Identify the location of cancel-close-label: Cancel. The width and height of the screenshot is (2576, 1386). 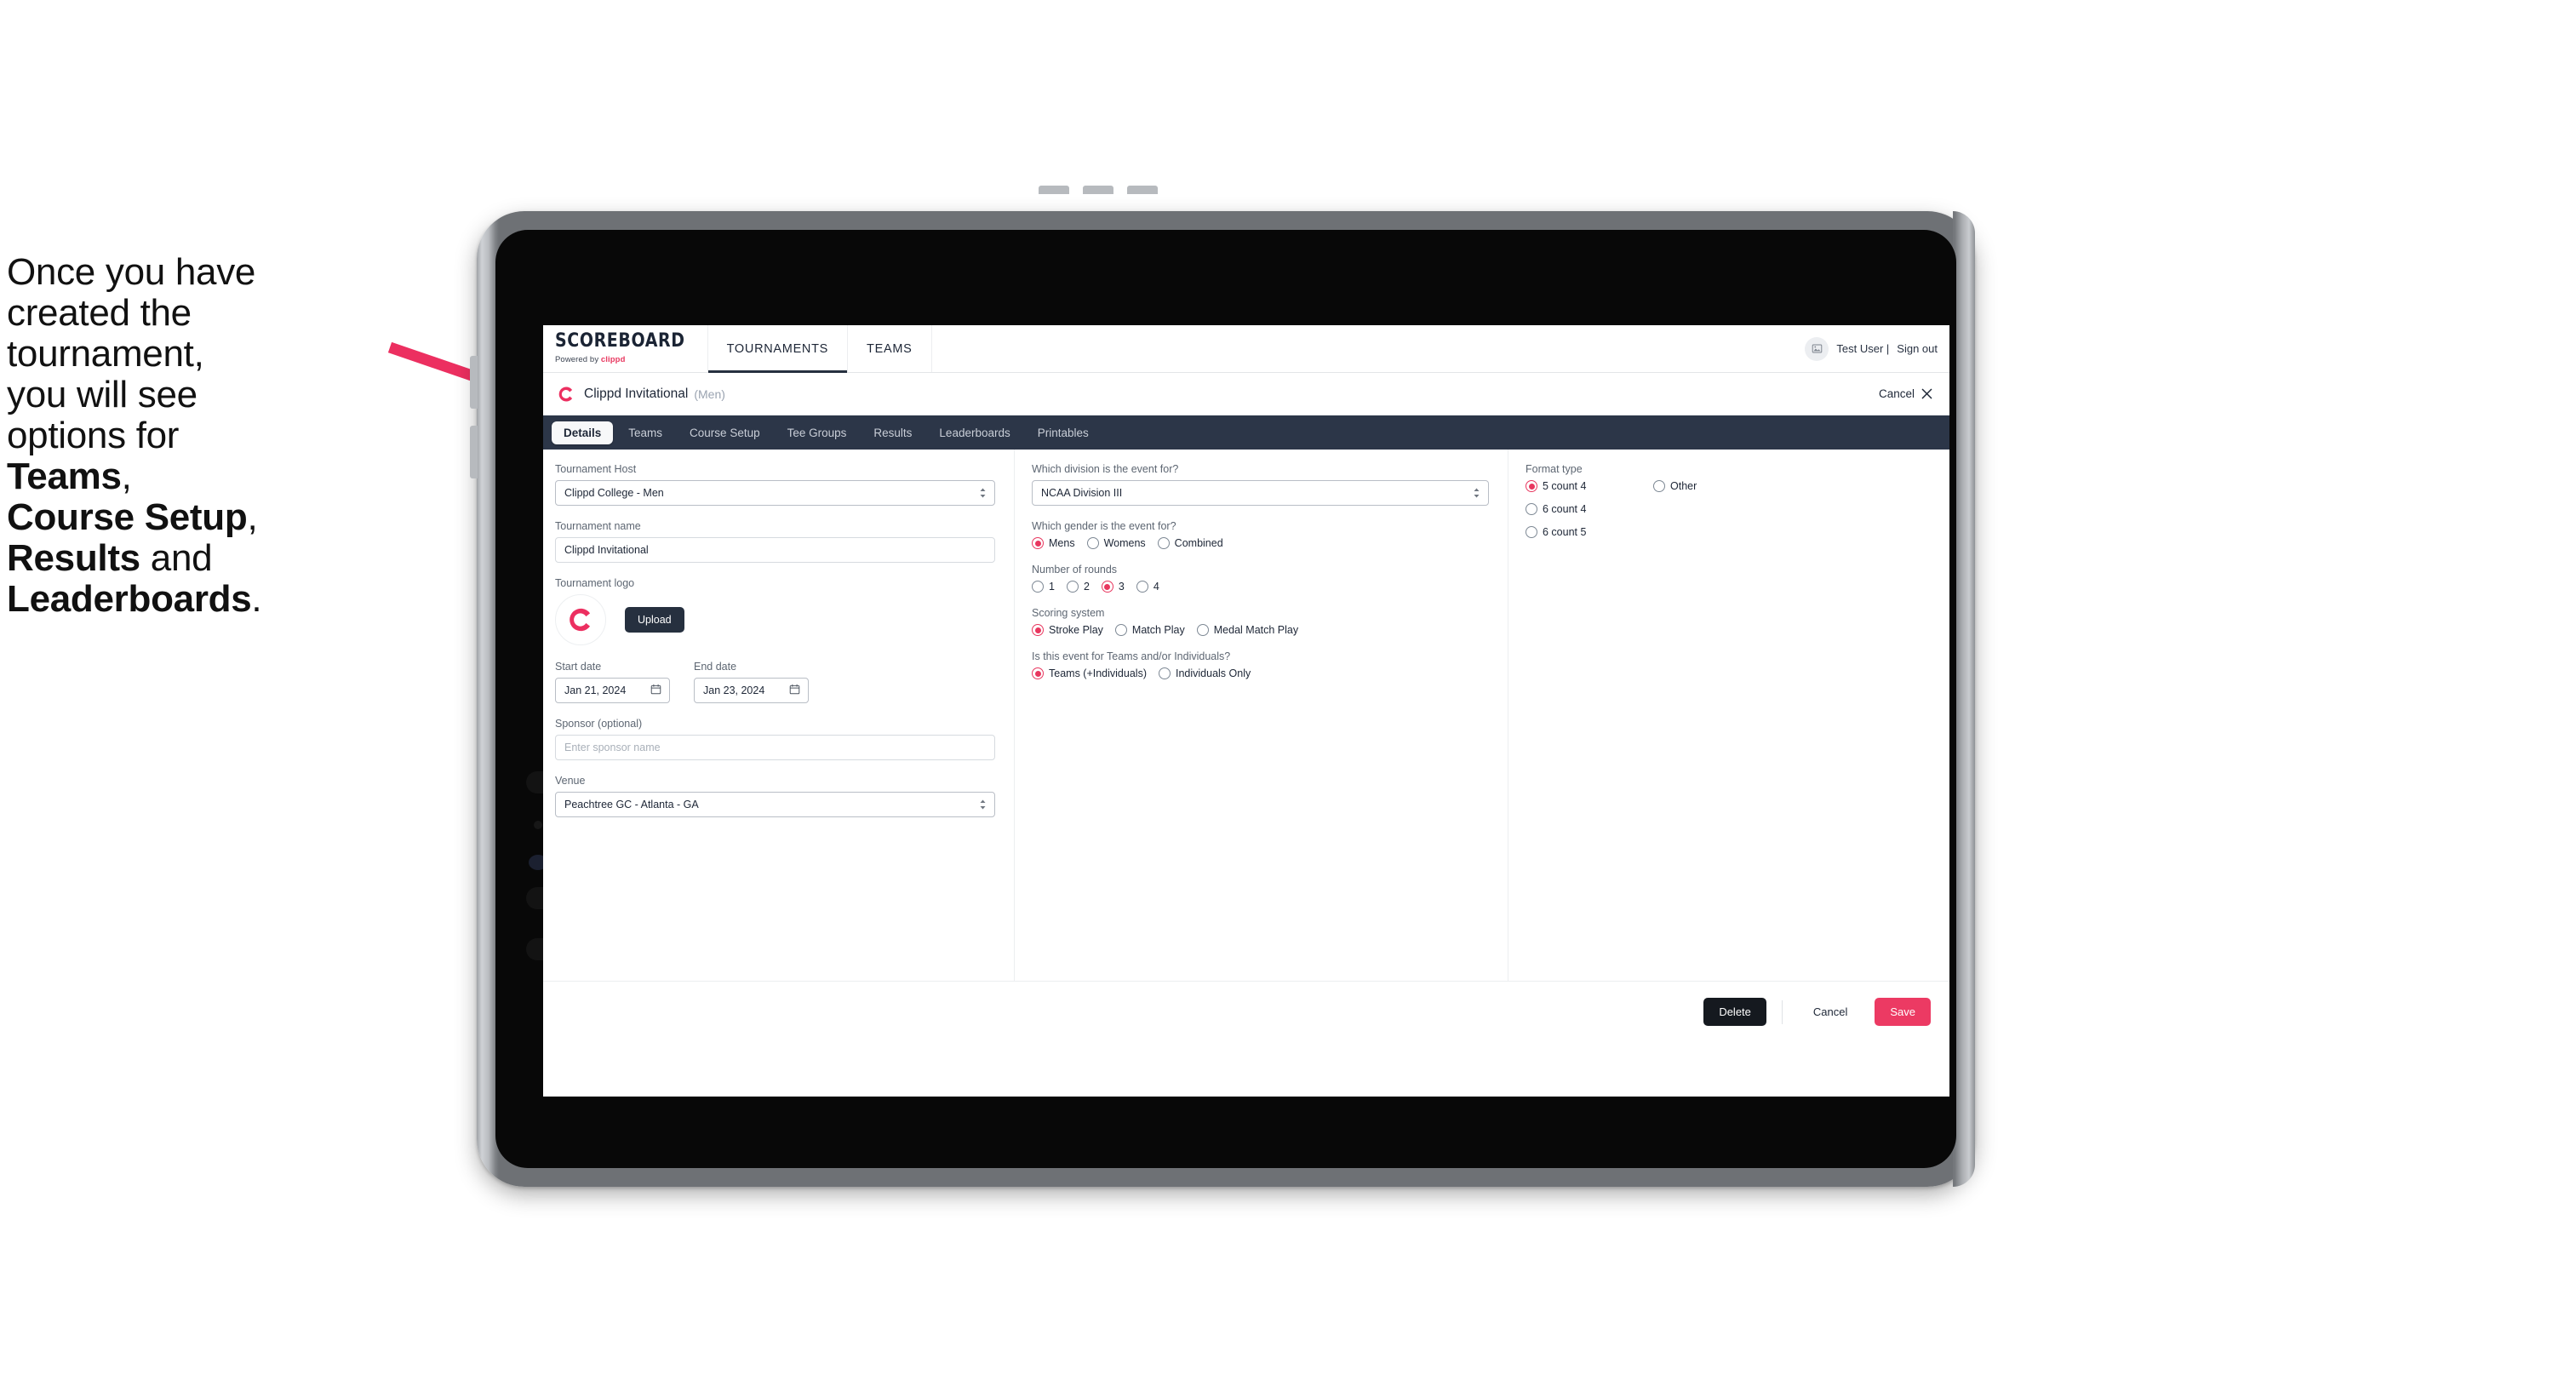
(1897, 393).